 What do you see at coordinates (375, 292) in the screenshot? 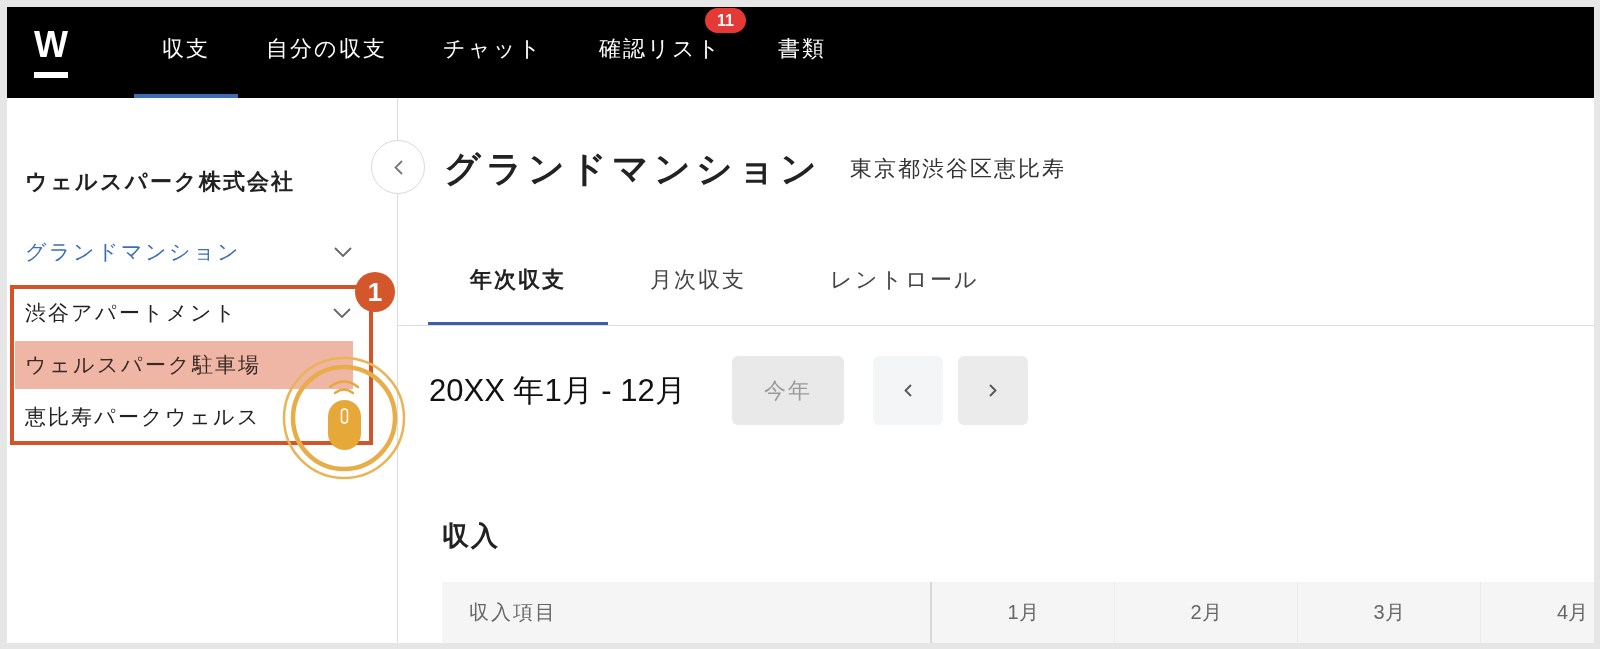
I see `step-number-badge: 1` at bounding box center [375, 292].